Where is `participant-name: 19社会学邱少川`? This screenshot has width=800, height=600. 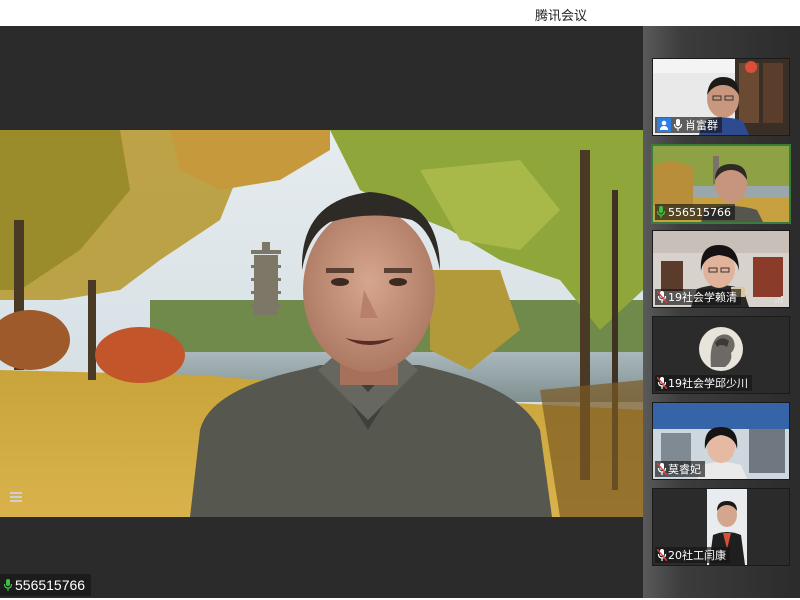 participant-name: 19社会学邱少川 is located at coordinates (708, 383).